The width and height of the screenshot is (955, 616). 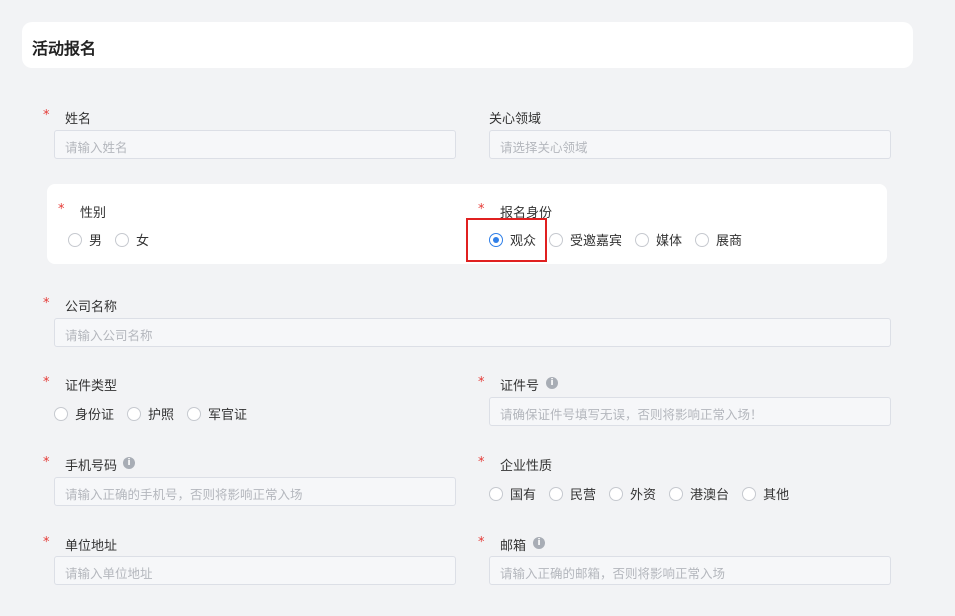 I want to click on radio-label: 护照, so click(x=161, y=415).